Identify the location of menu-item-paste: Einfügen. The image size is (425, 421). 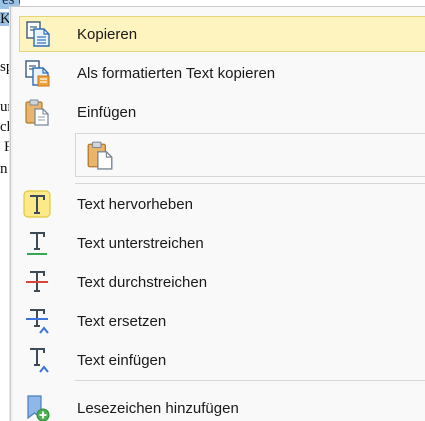
(222, 112).